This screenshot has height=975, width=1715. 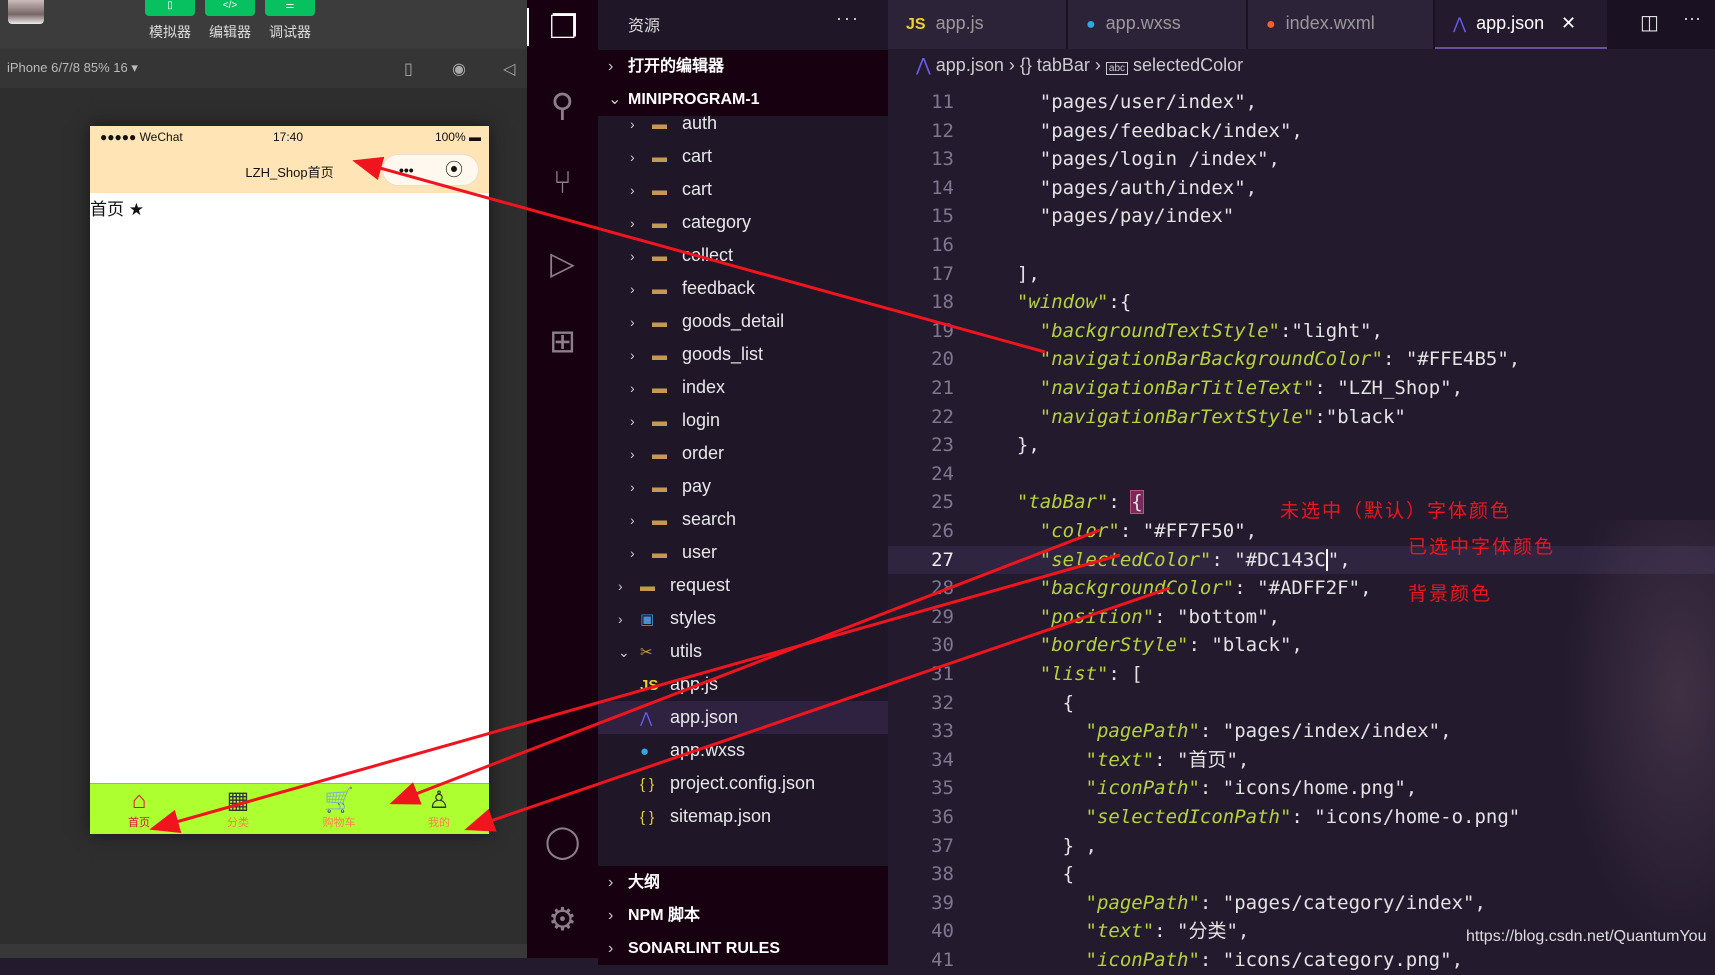 What do you see at coordinates (1055, 65) in the screenshot?
I see `breadcrumb-item: {} tabBar` at bounding box center [1055, 65].